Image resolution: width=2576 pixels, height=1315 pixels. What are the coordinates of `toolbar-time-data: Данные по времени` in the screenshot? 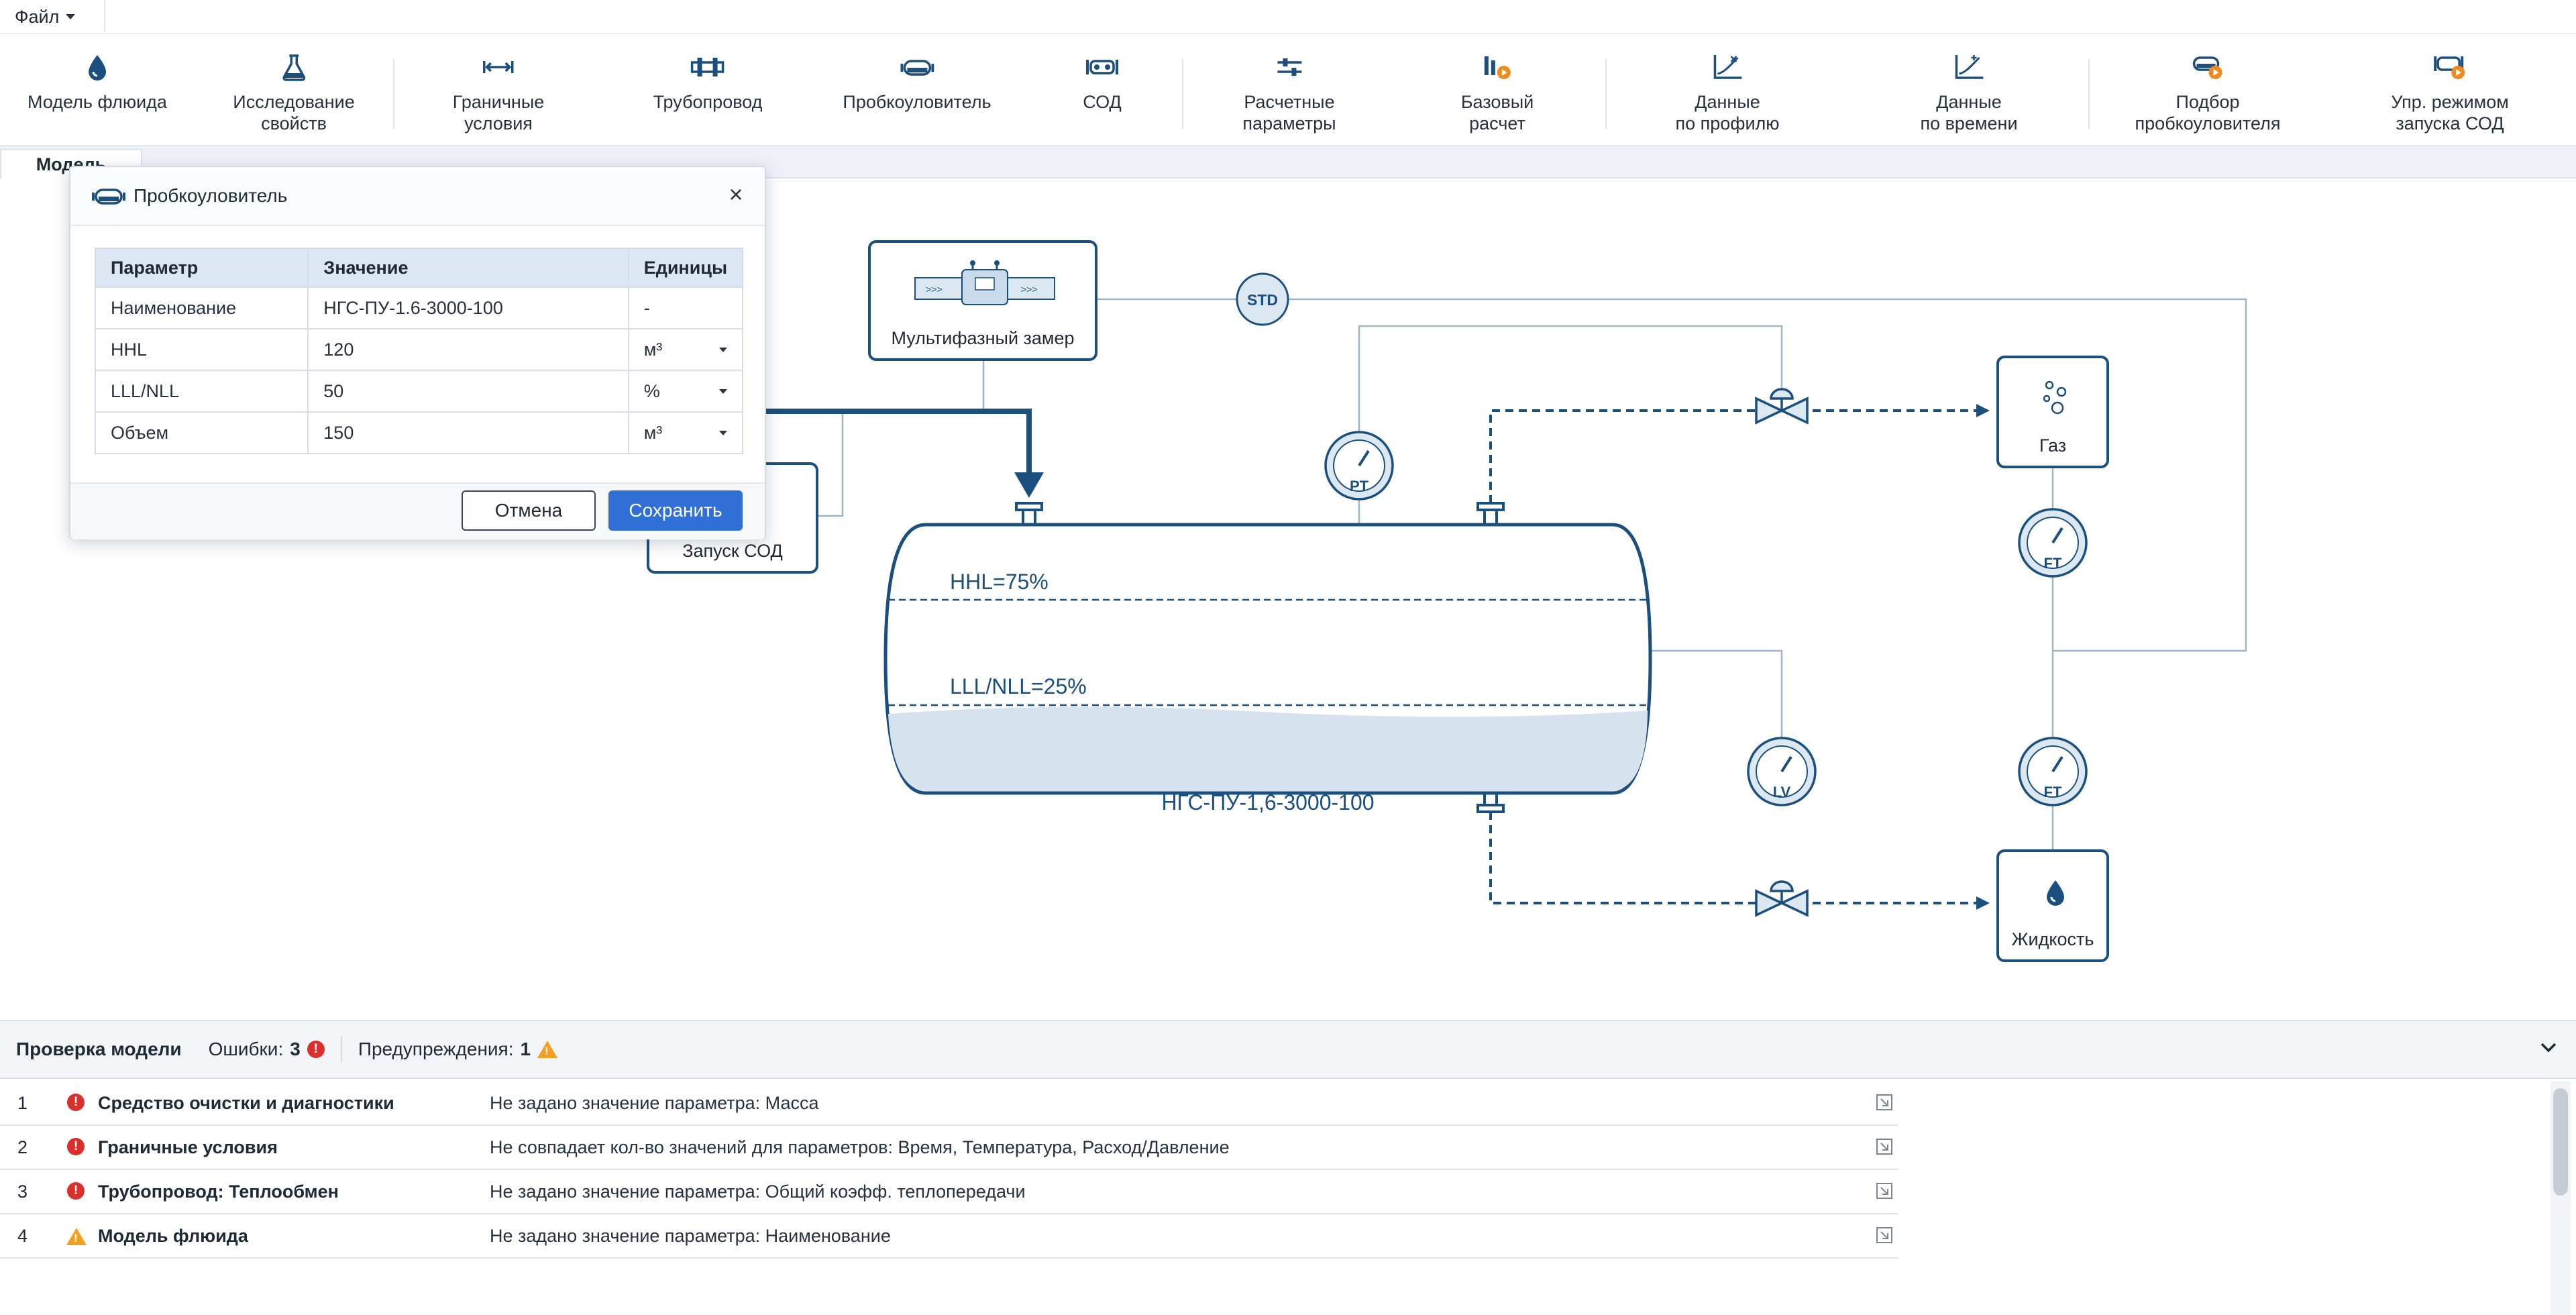 It's located at (1969, 90).